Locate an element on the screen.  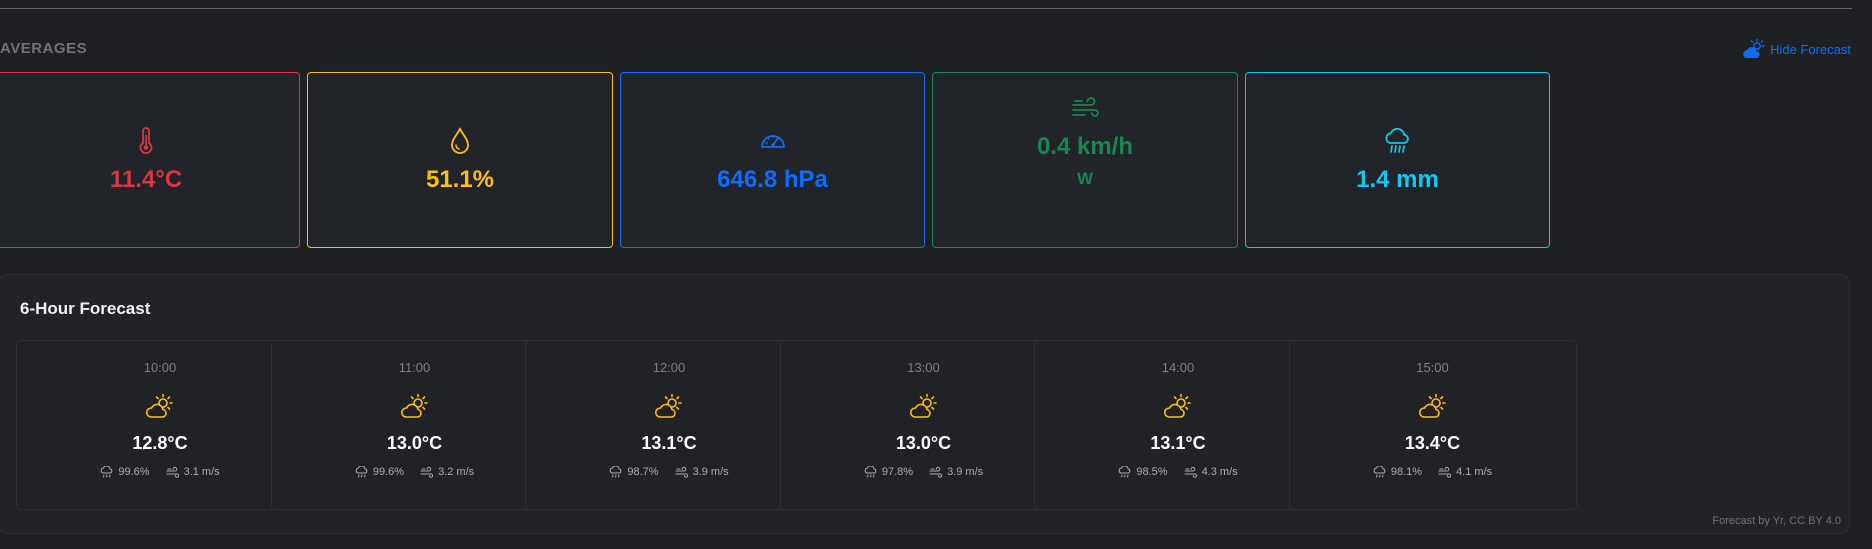
forecast-title: 6-Hour Forecast is located at coordinates (85, 308).